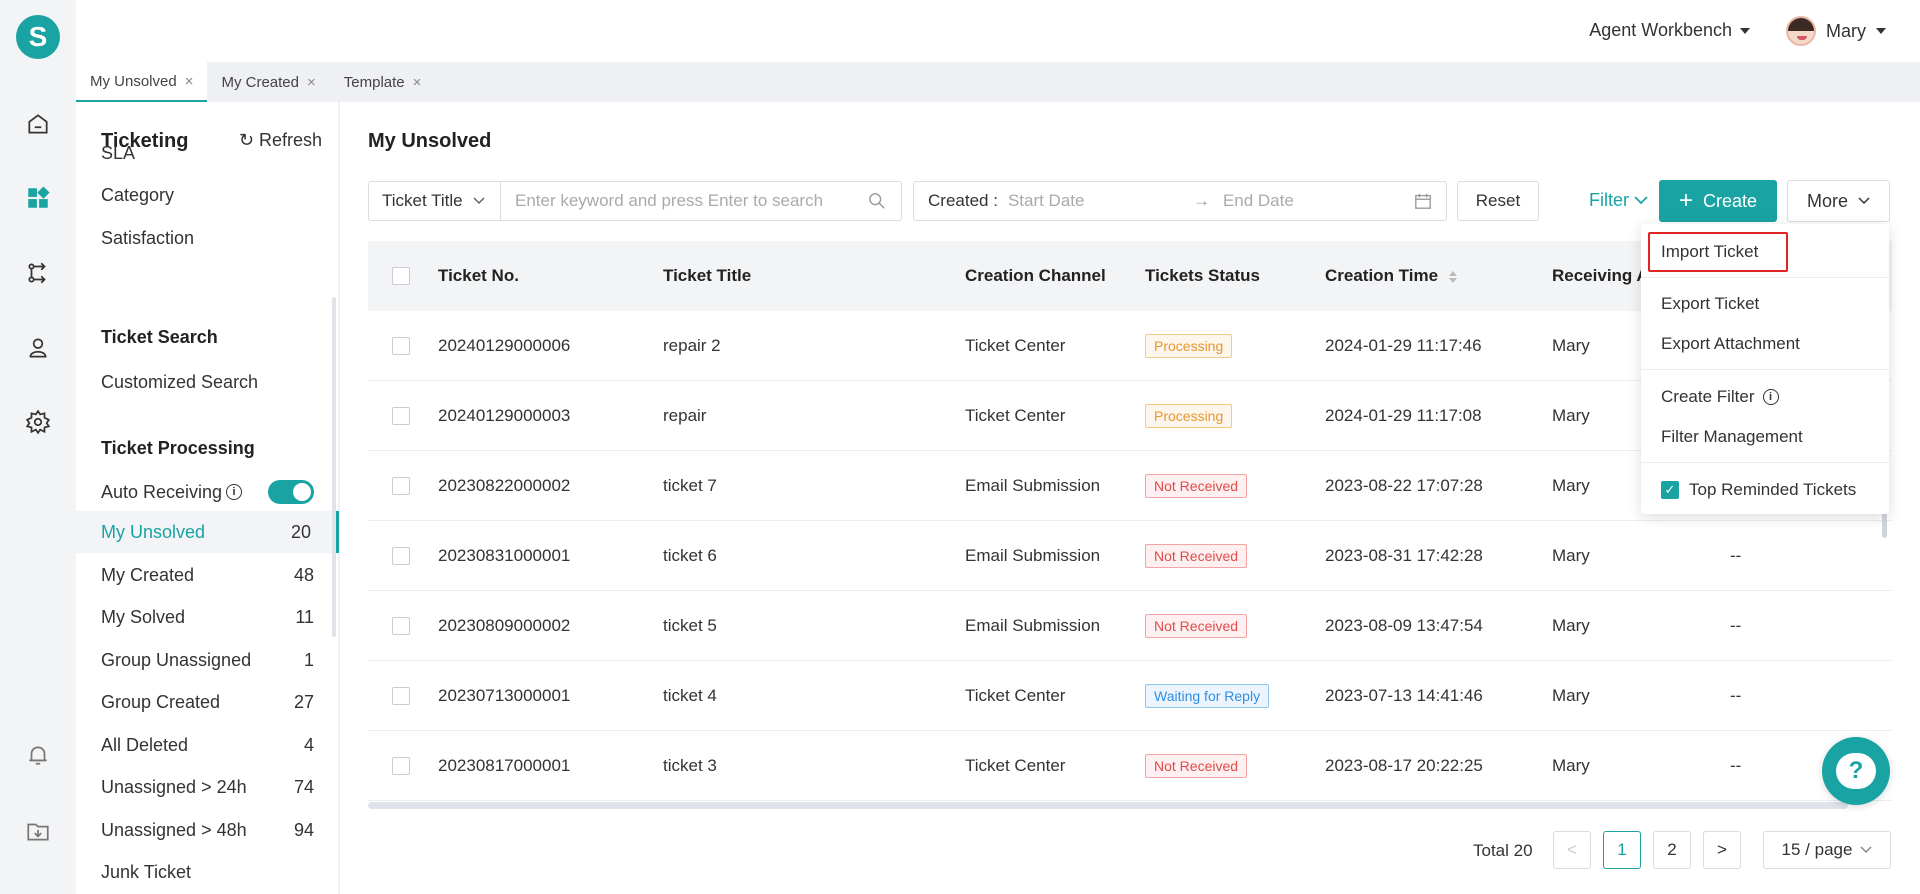  Describe the element at coordinates (207, 830) in the screenshot. I see `sidebar-item-unassigned-48h: Unassigned > 48h 94` at that location.